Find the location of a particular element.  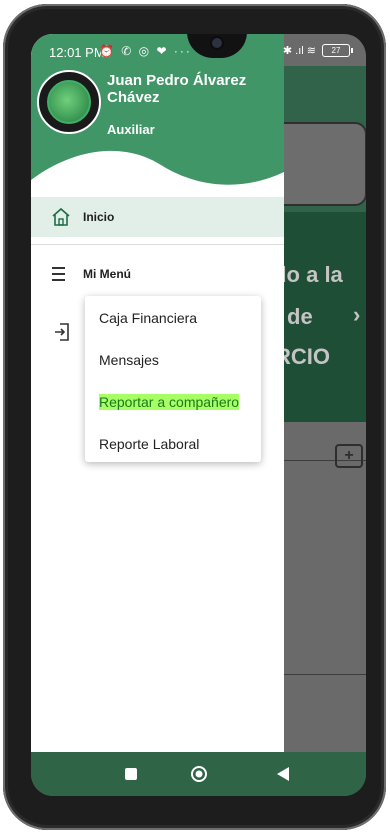

submenu-item-mensajes: Mensajes is located at coordinates (129, 360).